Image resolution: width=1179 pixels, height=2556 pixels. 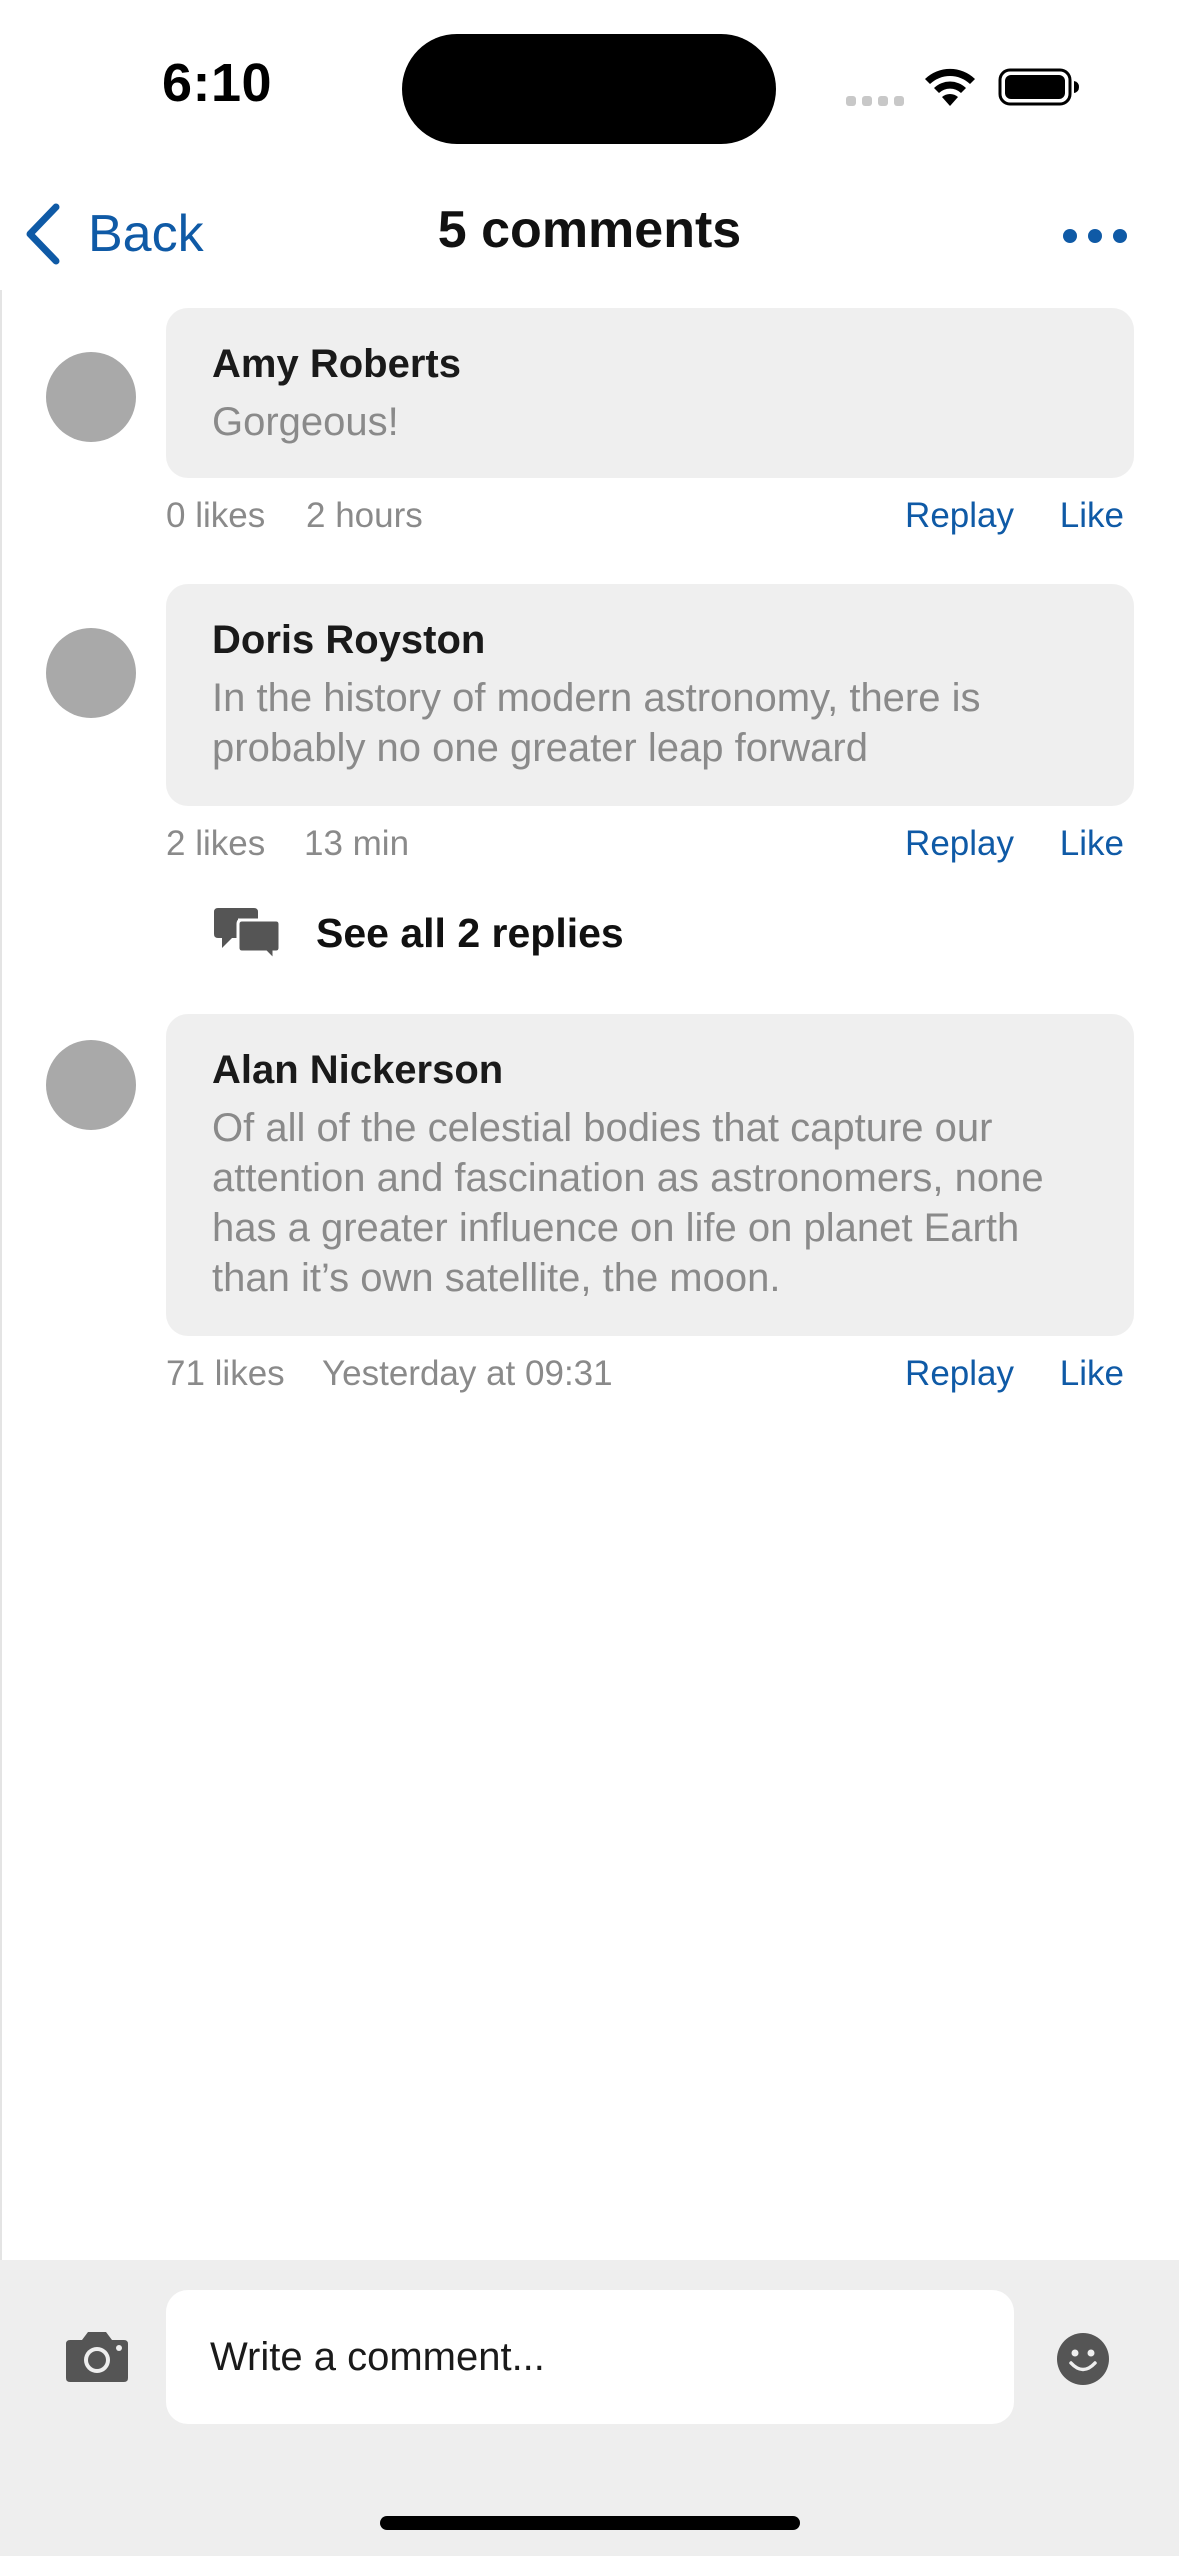 I want to click on comment-meta: 2 likes 13 min Replay Like, so click(x=650, y=849).